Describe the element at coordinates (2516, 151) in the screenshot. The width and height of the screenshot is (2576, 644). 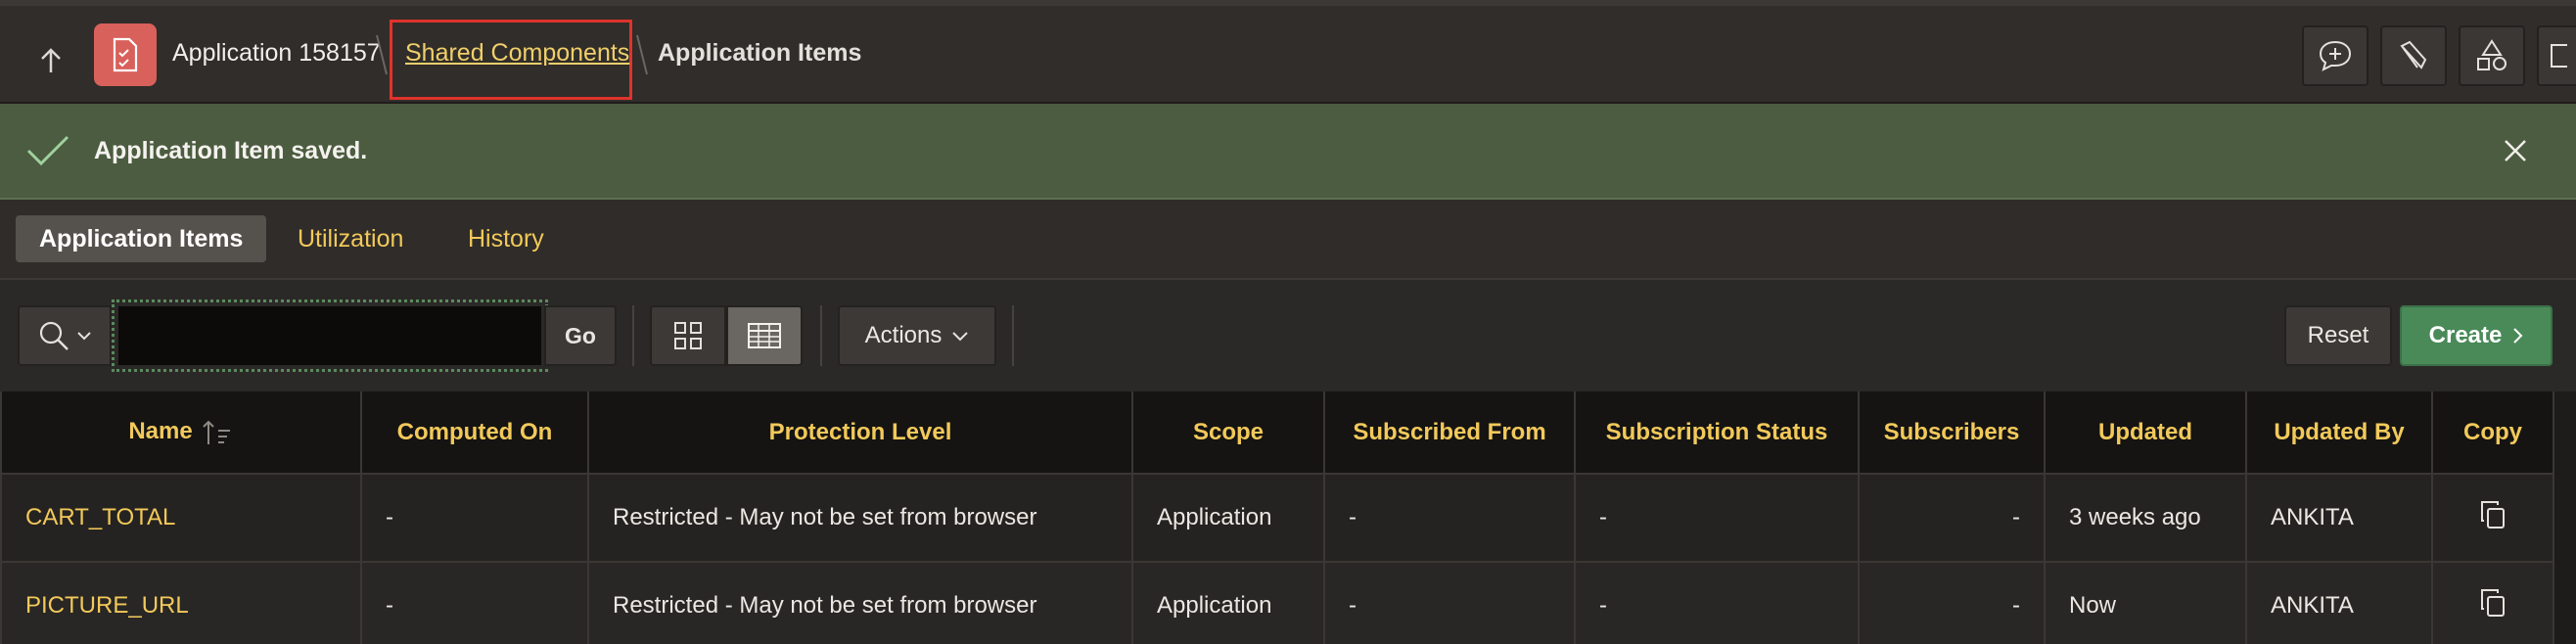
I see `close-icon` at that location.